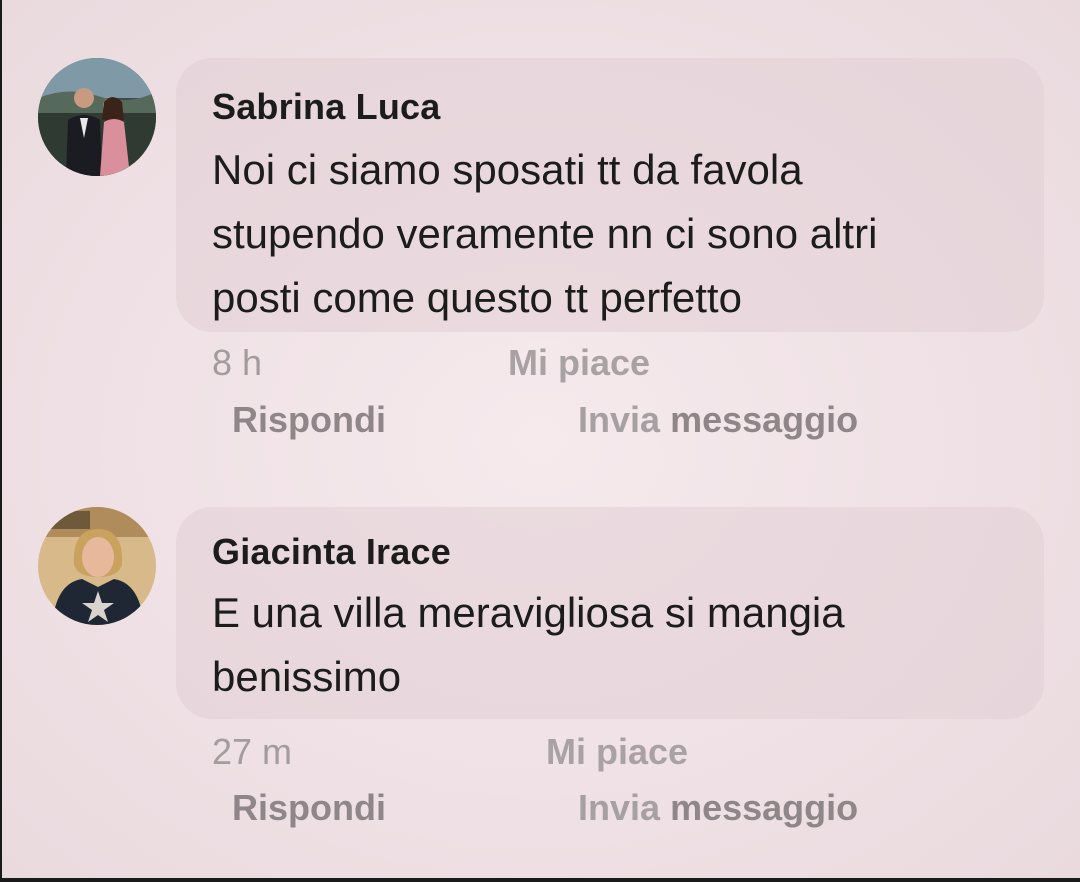  I want to click on woman-photo-avatar-icon, so click(97, 566).